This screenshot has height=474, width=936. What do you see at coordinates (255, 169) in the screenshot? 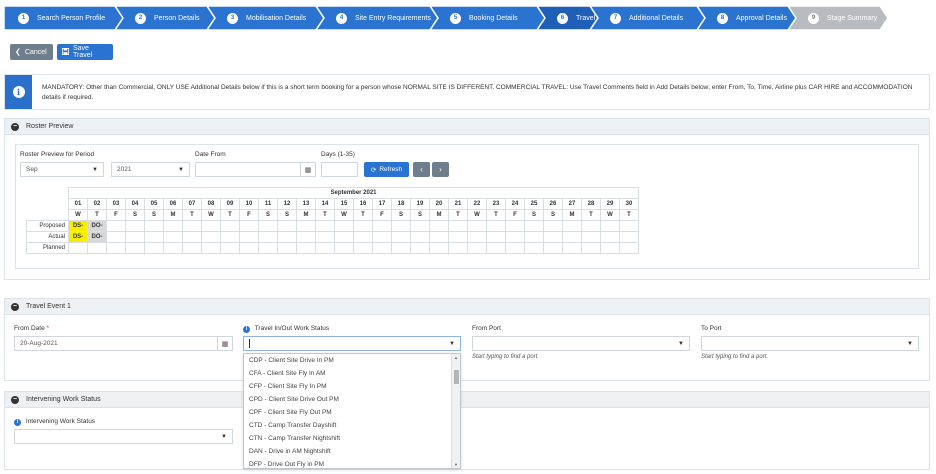
I see `date-from-input: ▦` at bounding box center [255, 169].